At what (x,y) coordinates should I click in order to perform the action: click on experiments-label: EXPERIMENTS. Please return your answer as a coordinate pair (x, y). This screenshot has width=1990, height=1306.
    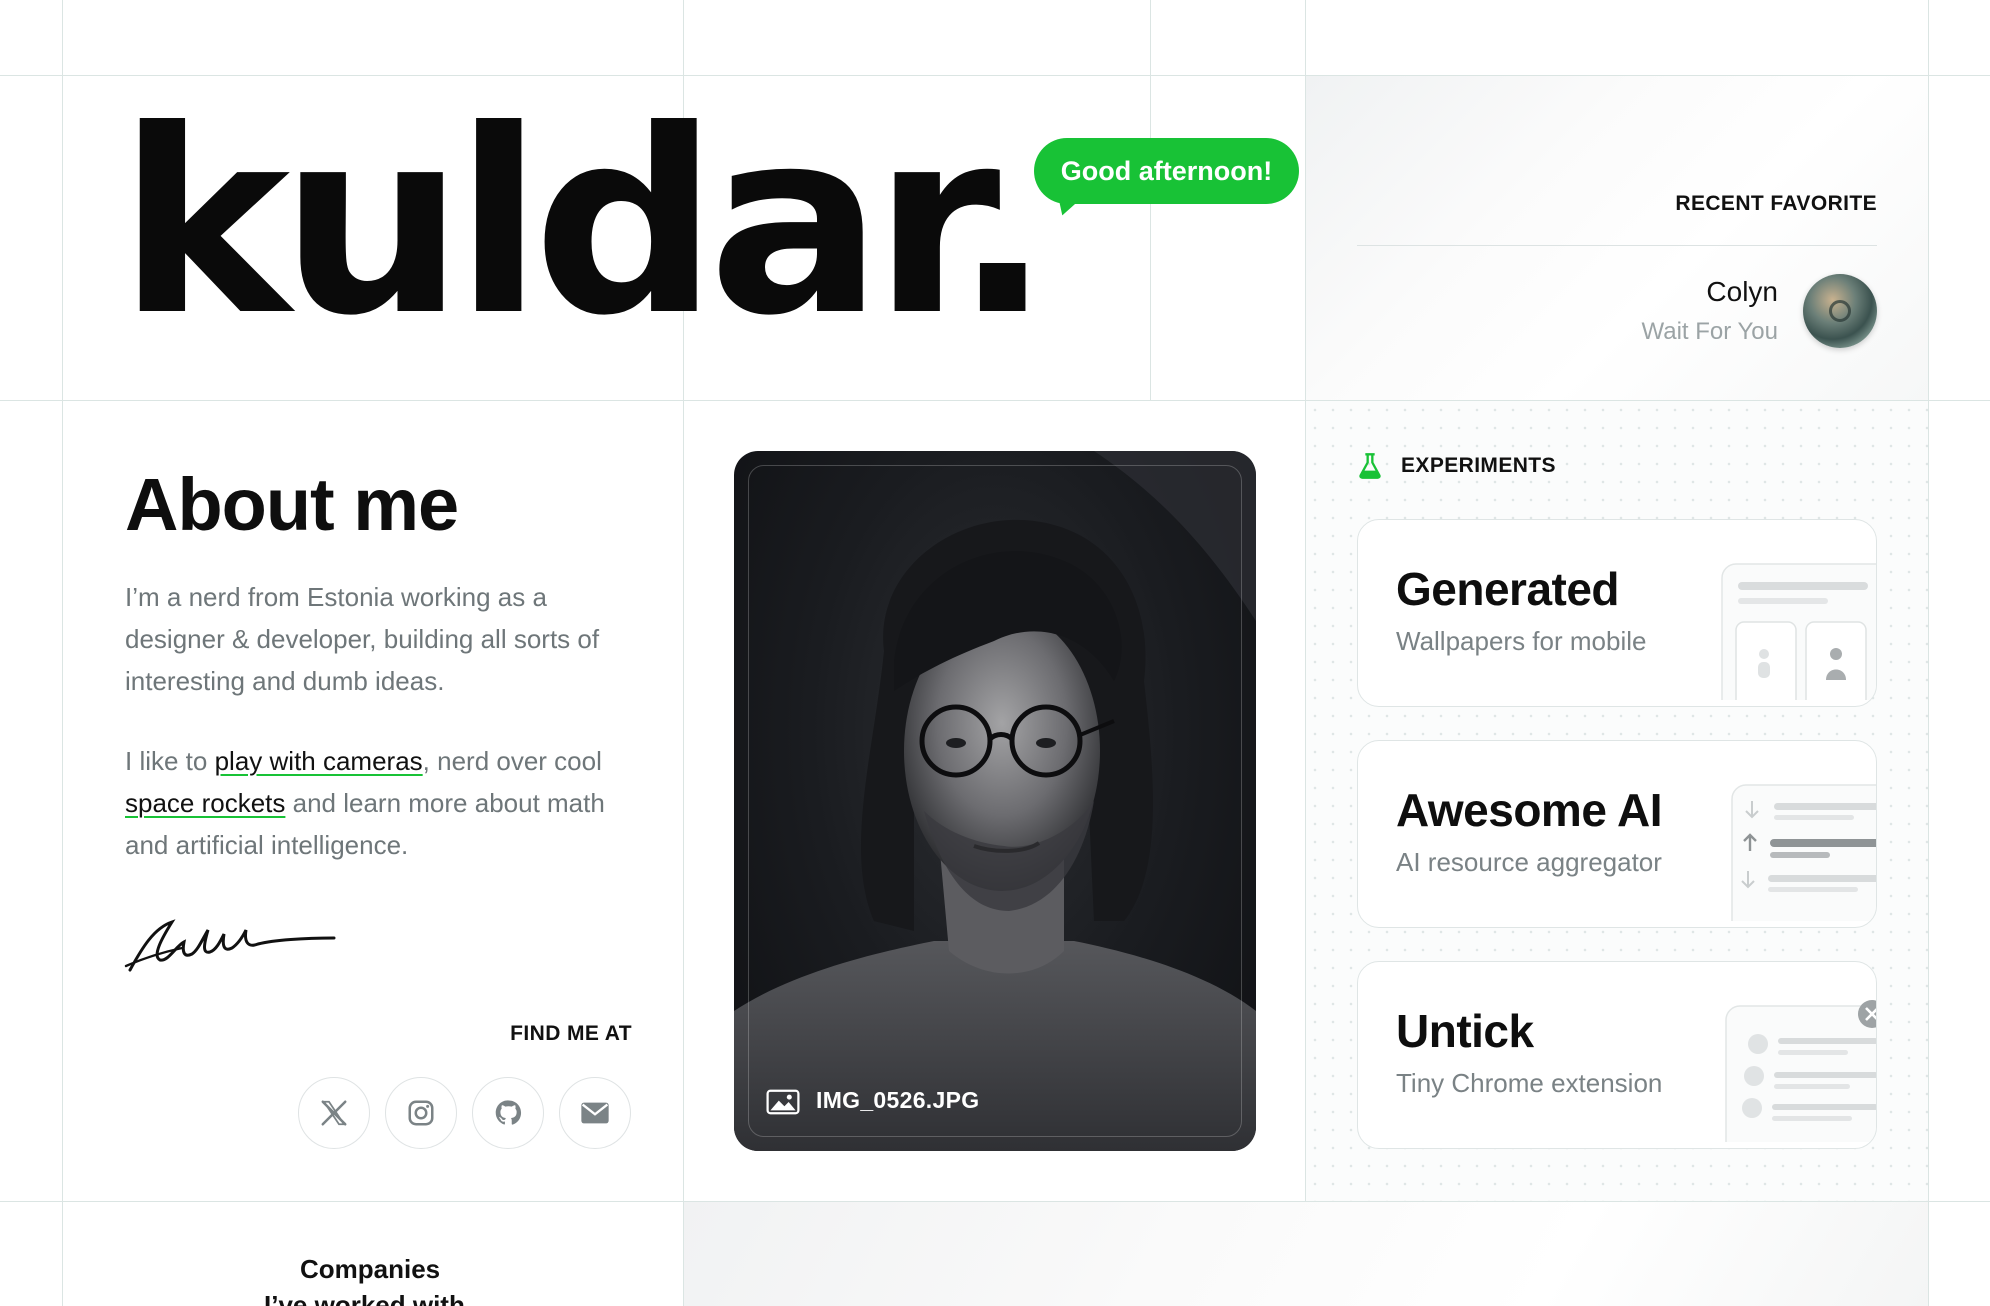
    Looking at the image, I should click on (1478, 465).